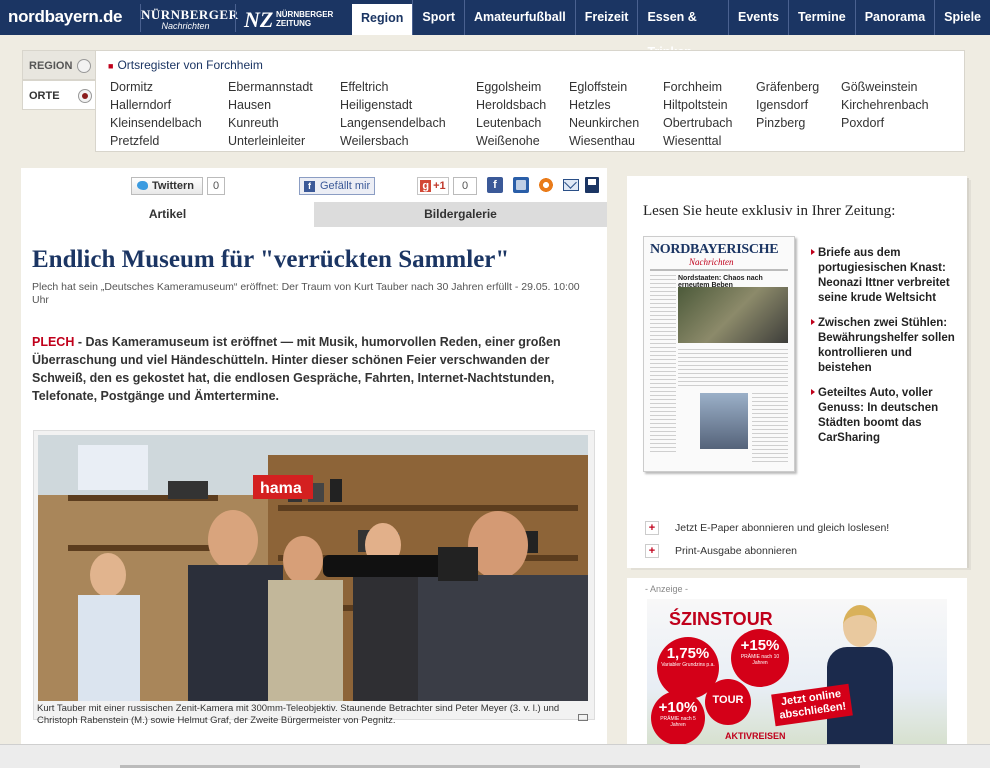 Image resolution: width=990 pixels, height=768 pixels. I want to click on article-headline: Endlich Museum für "verrückten Sammler", so click(271, 259).